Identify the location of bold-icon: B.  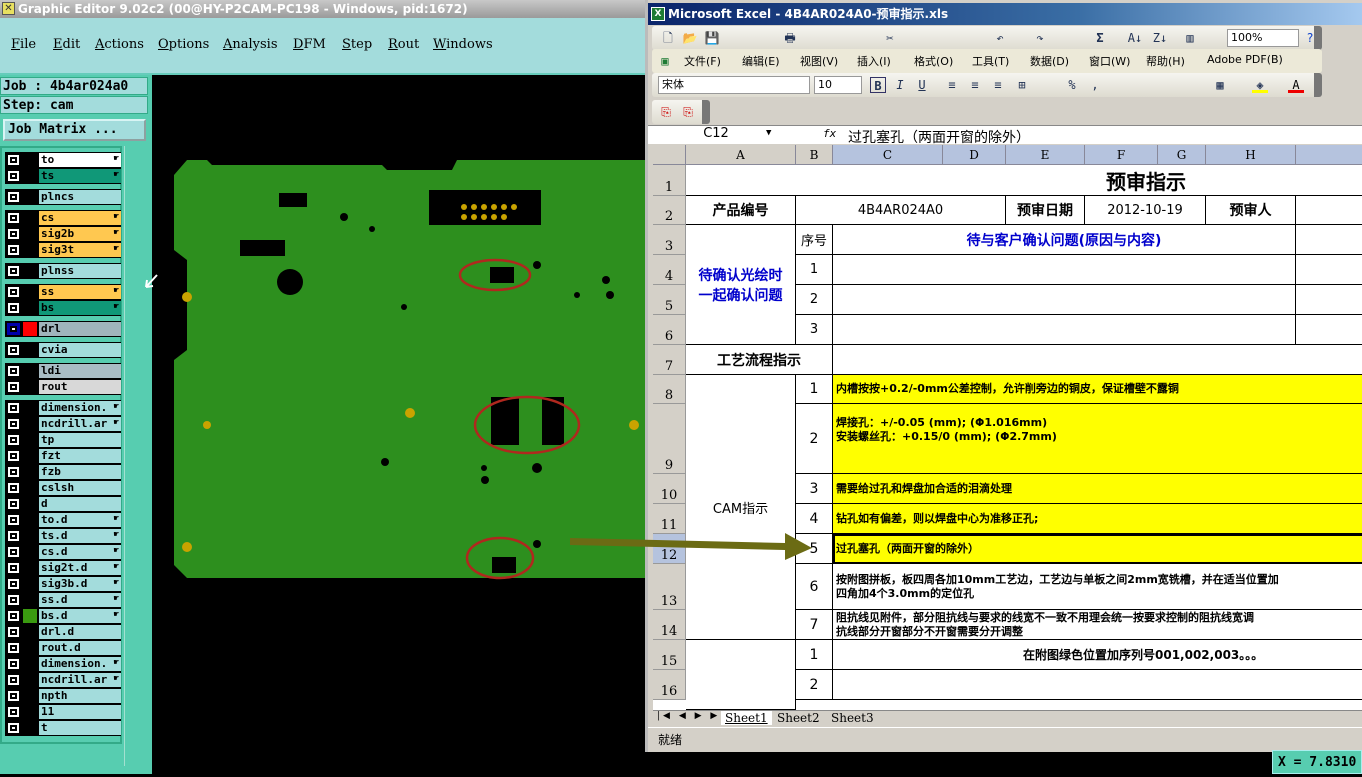
(878, 85).